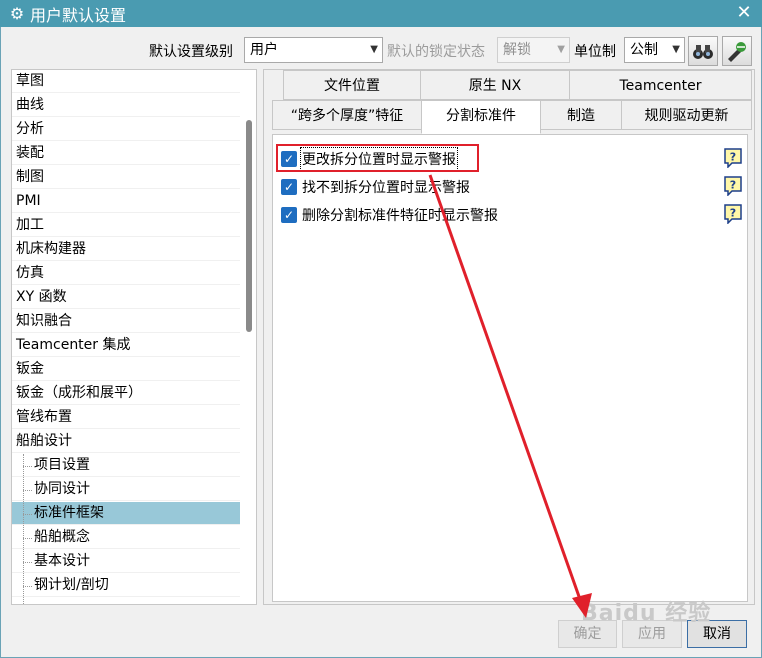  I want to click on tree-item: Teamcenter 集成, so click(126, 345).